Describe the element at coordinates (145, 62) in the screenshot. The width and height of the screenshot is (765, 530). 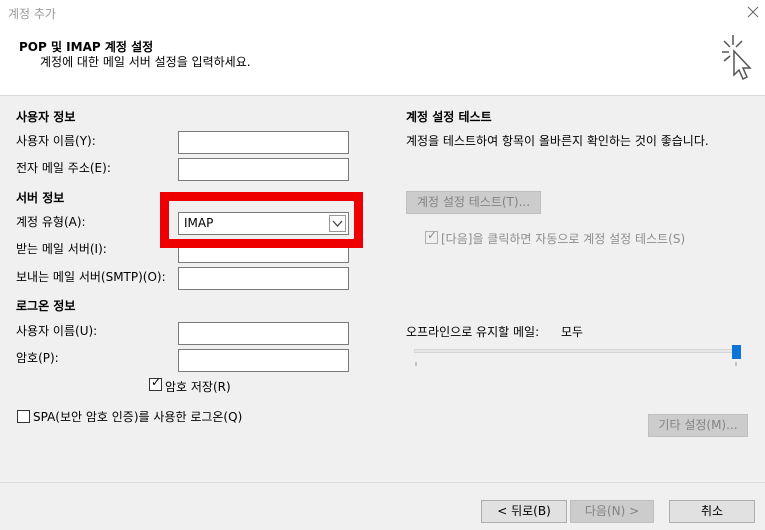
I see `page-subtitle: 계정에 대한 메일 서버 설정을 입력하세요.` at that location.